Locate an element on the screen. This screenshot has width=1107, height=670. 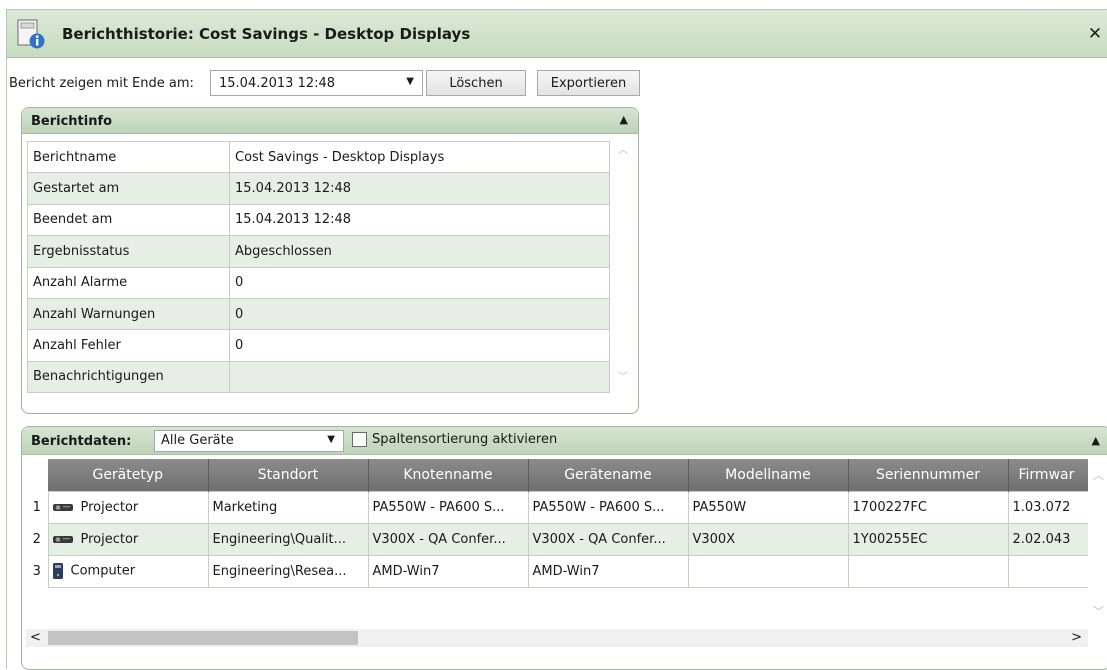
report-end-date-select: 15.04.2013 12:48 ▼ is located at coordinates (316, 83).